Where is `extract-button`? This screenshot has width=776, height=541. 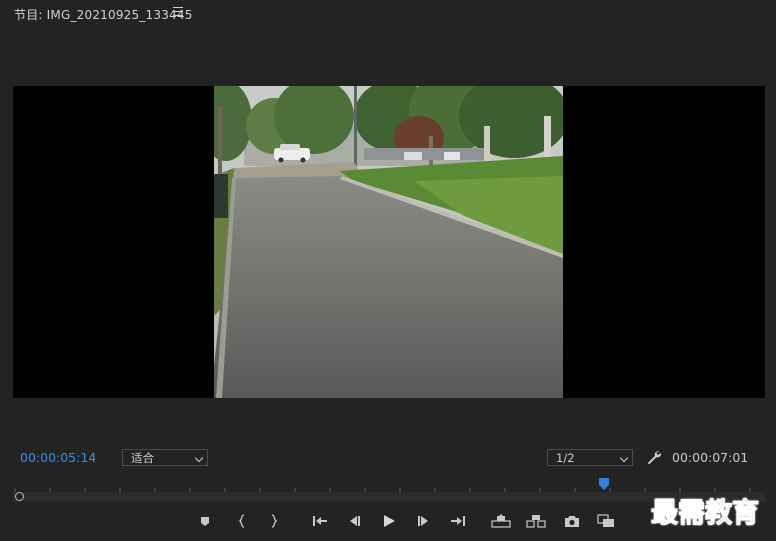 extract-button is located at coordinates (536, 521).